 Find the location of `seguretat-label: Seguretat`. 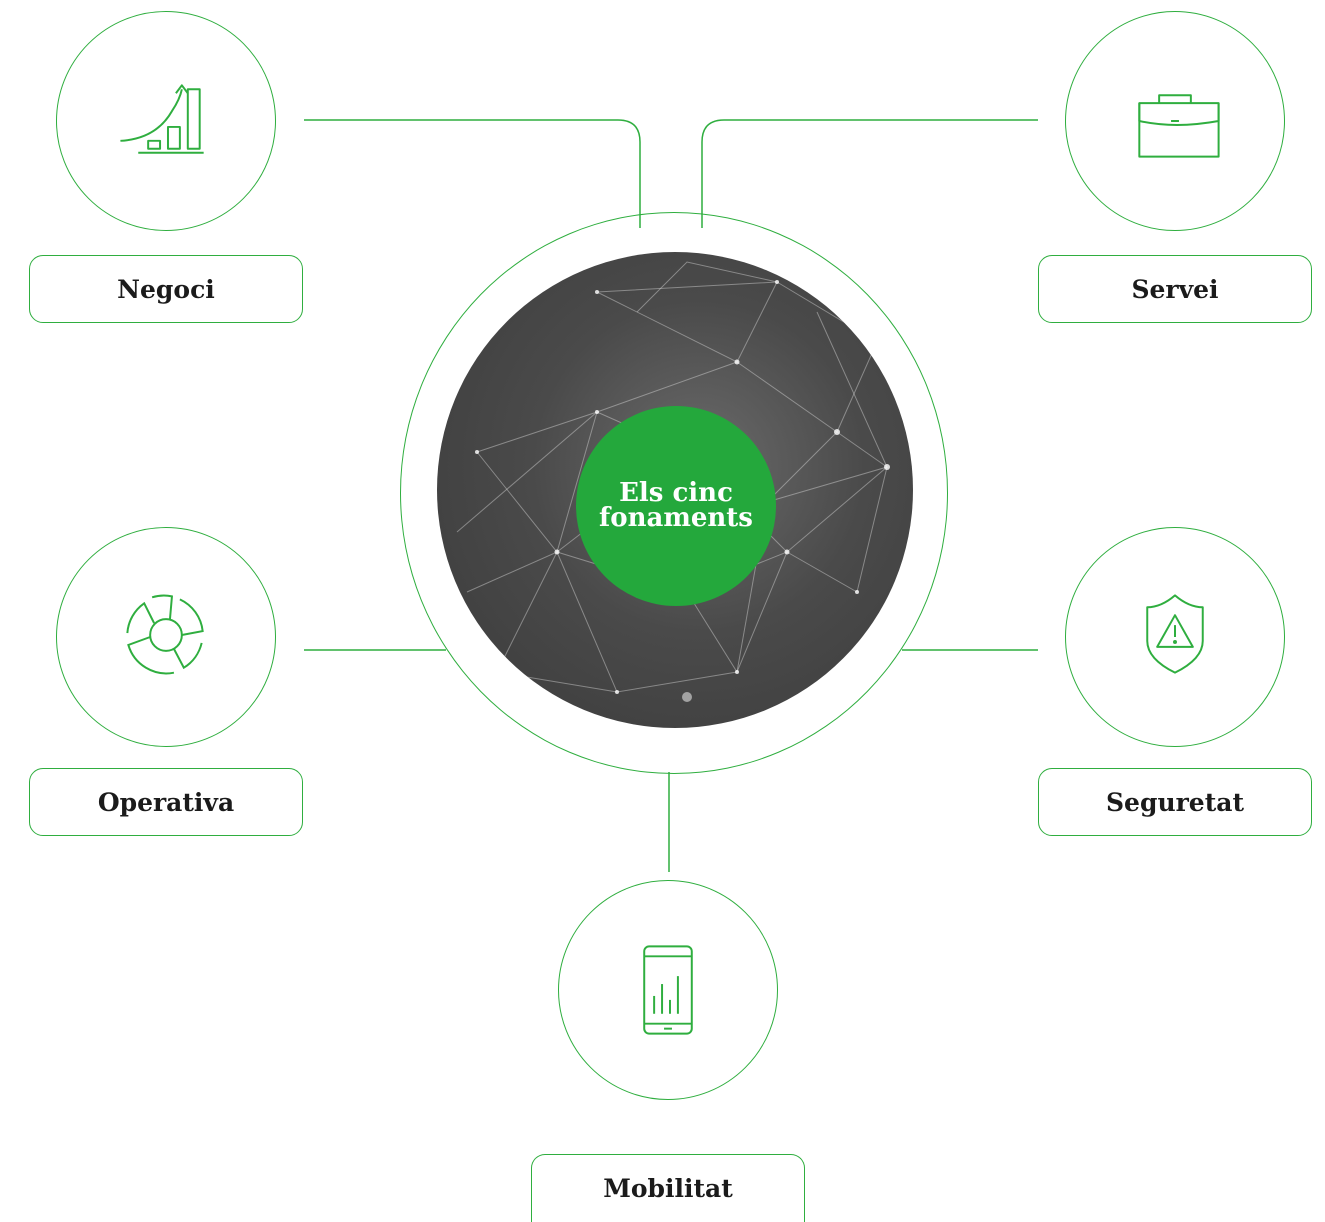

seguretat-label: Seguretat is located at coordinates (1175, 802).